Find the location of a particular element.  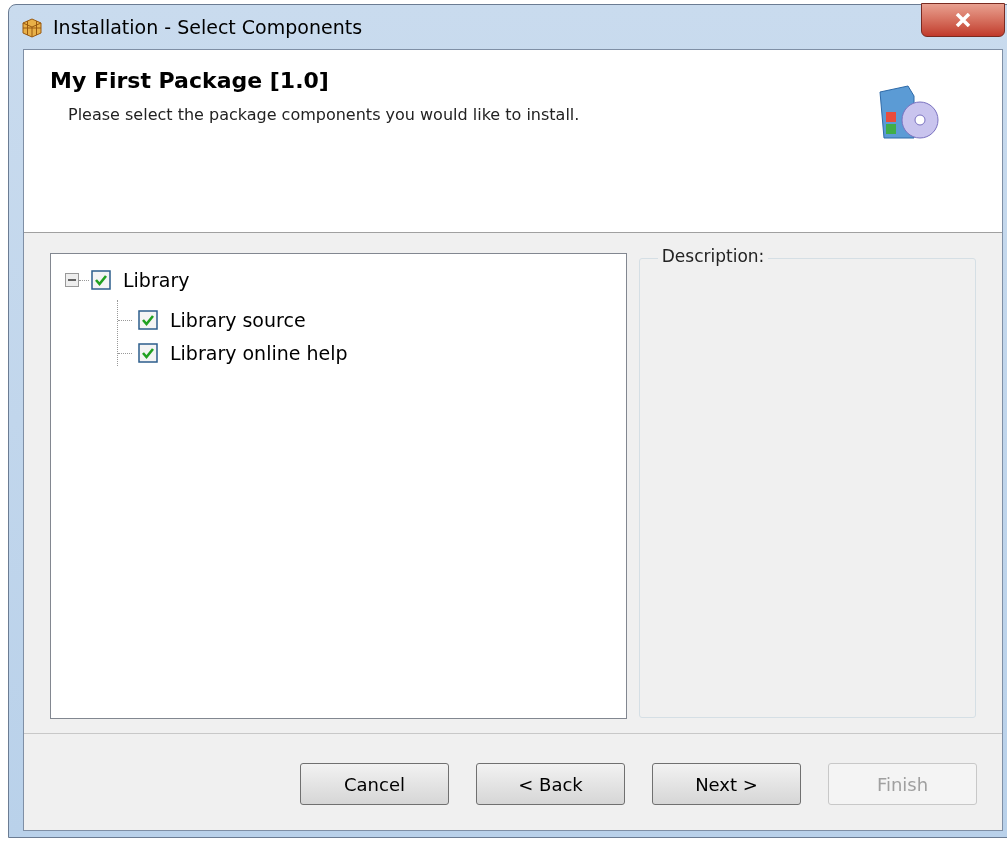

tree-item-label: Library online help is located at coordinates (259, 353).